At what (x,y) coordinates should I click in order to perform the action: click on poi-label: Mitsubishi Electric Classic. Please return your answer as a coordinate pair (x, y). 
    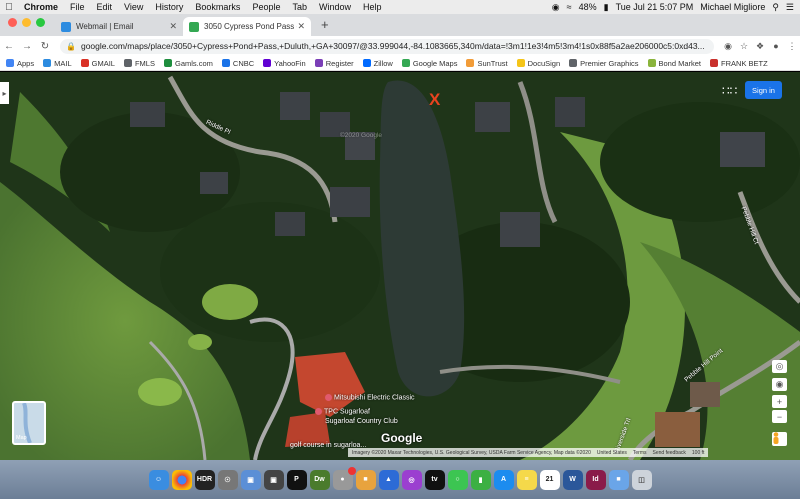
    Looking at the image, I should click on (370, 397).